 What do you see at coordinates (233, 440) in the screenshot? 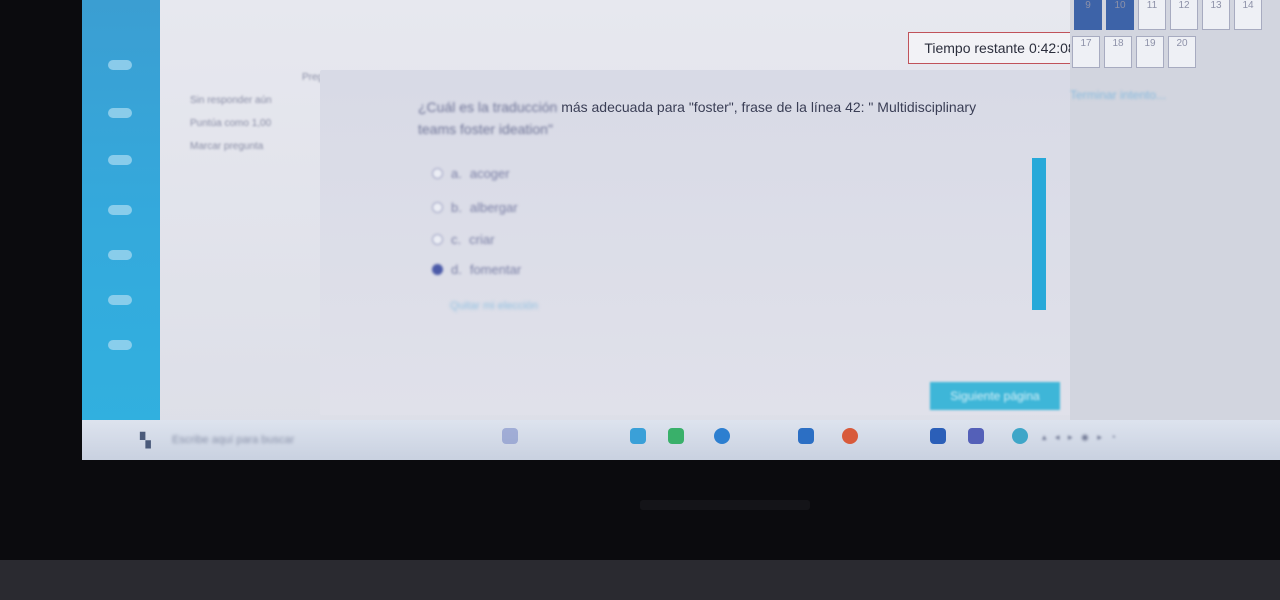
I see `taskbar-search: Escribe aquí para buscar` at bounding box center [233, 440].